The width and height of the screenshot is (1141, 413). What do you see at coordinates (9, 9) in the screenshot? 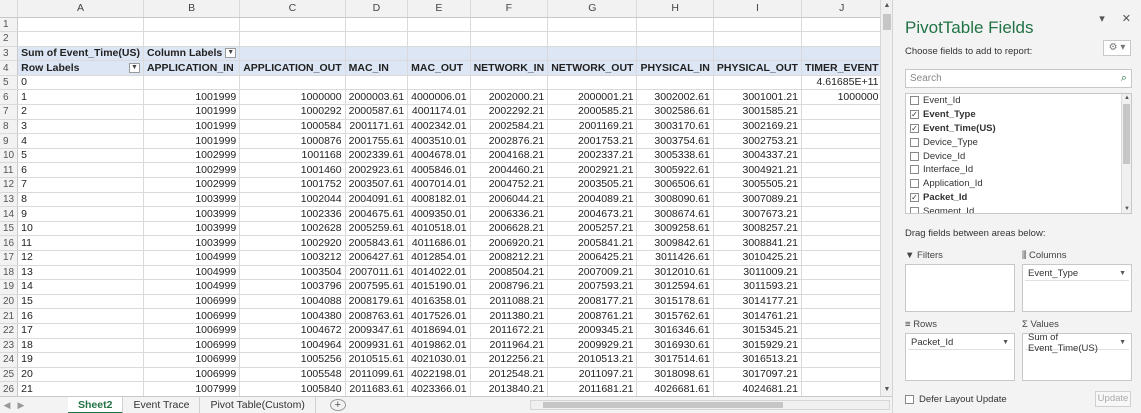
I see `select-all-corner` at bounding box center [9, 9].